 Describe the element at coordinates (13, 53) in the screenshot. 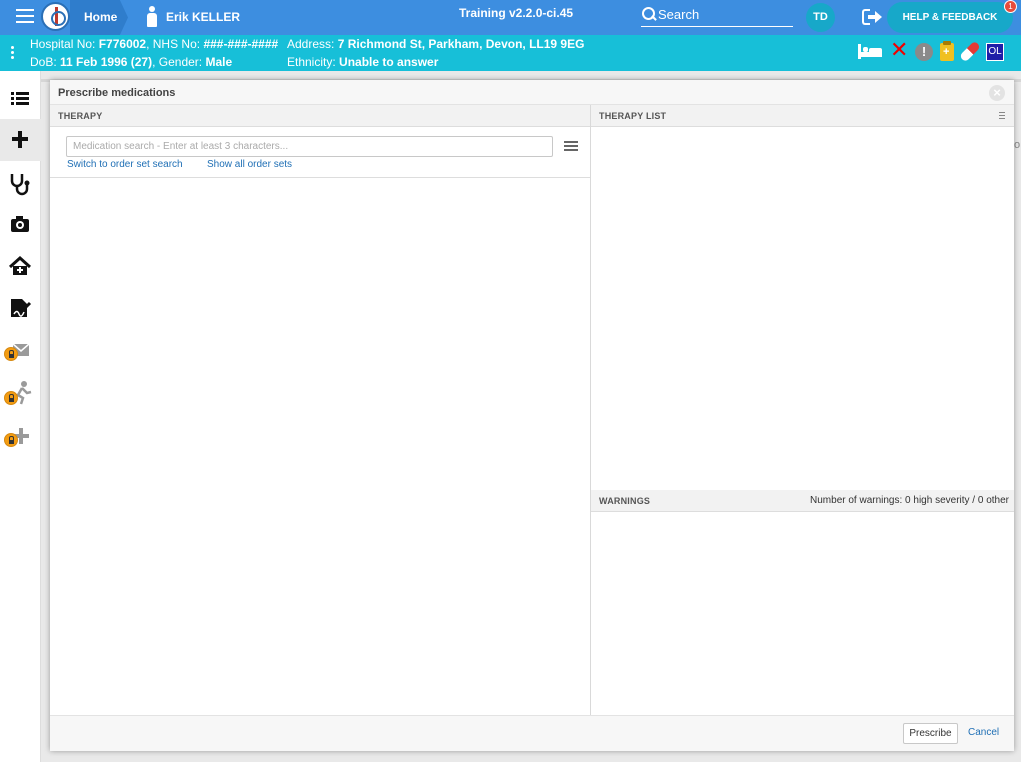

I see `kebab-menu-icon` at that location.